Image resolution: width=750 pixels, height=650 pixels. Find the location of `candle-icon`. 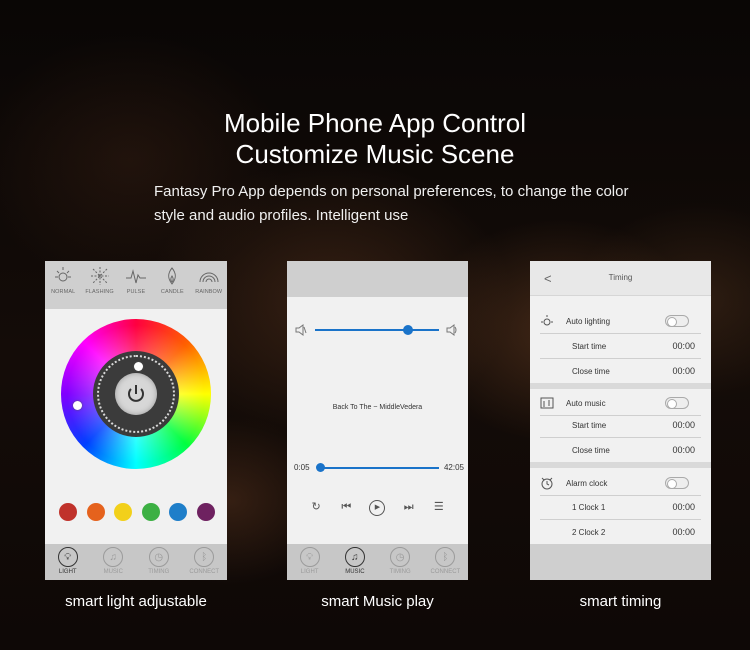

candle-icon is located at coordinates (172, 276).